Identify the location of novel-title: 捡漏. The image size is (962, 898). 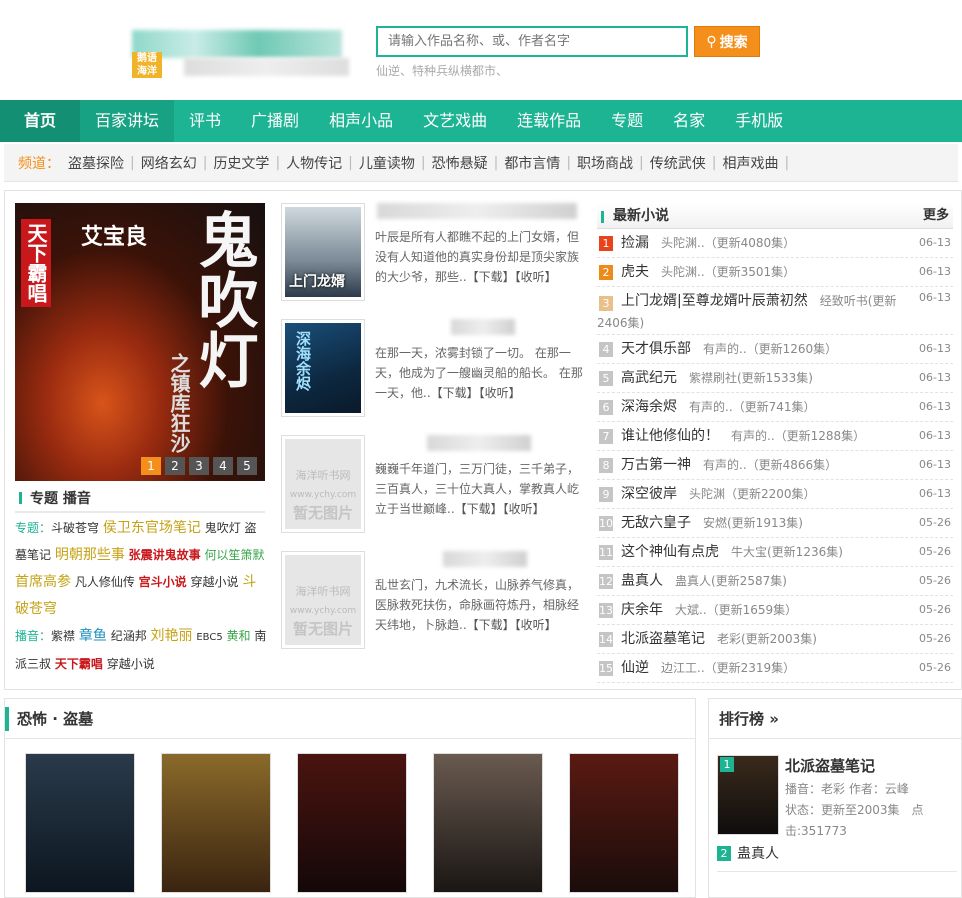
(635, 243).